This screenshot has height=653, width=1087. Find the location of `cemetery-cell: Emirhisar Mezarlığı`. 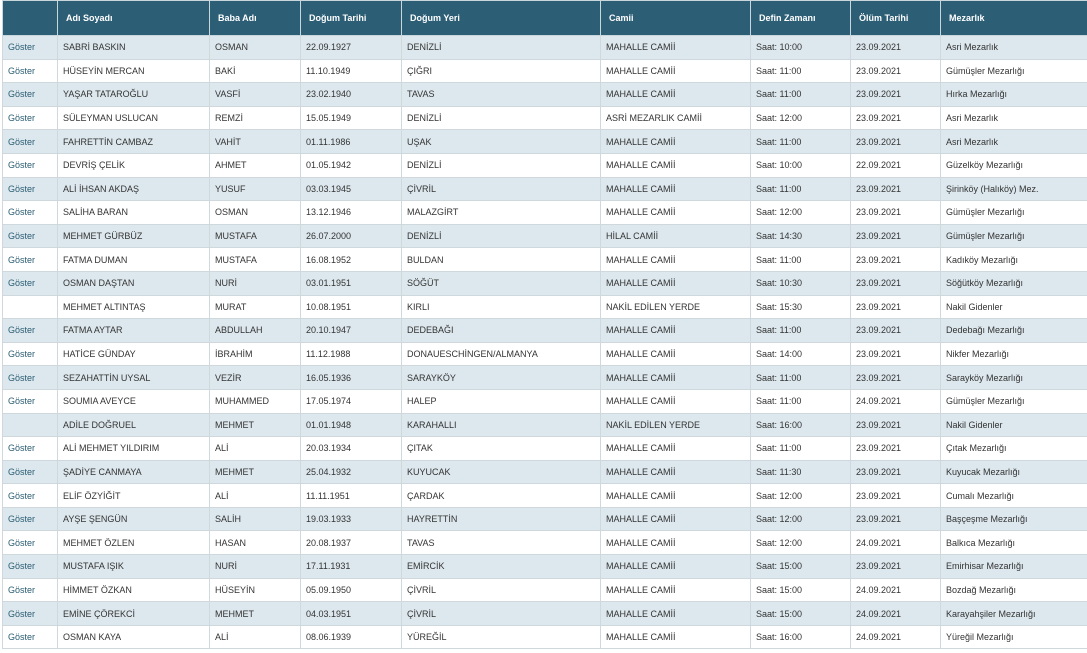

cemetery-cell: Emirhisar Mezarlığı is located at coordinates (1013, 566).